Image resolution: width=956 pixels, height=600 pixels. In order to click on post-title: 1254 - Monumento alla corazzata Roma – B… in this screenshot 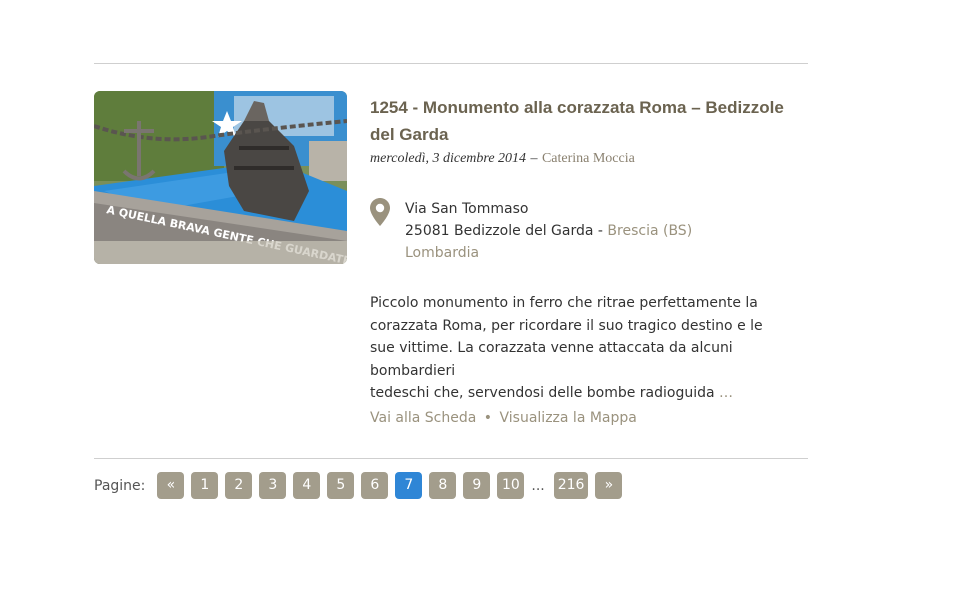, I will do `click(590, 121)`.